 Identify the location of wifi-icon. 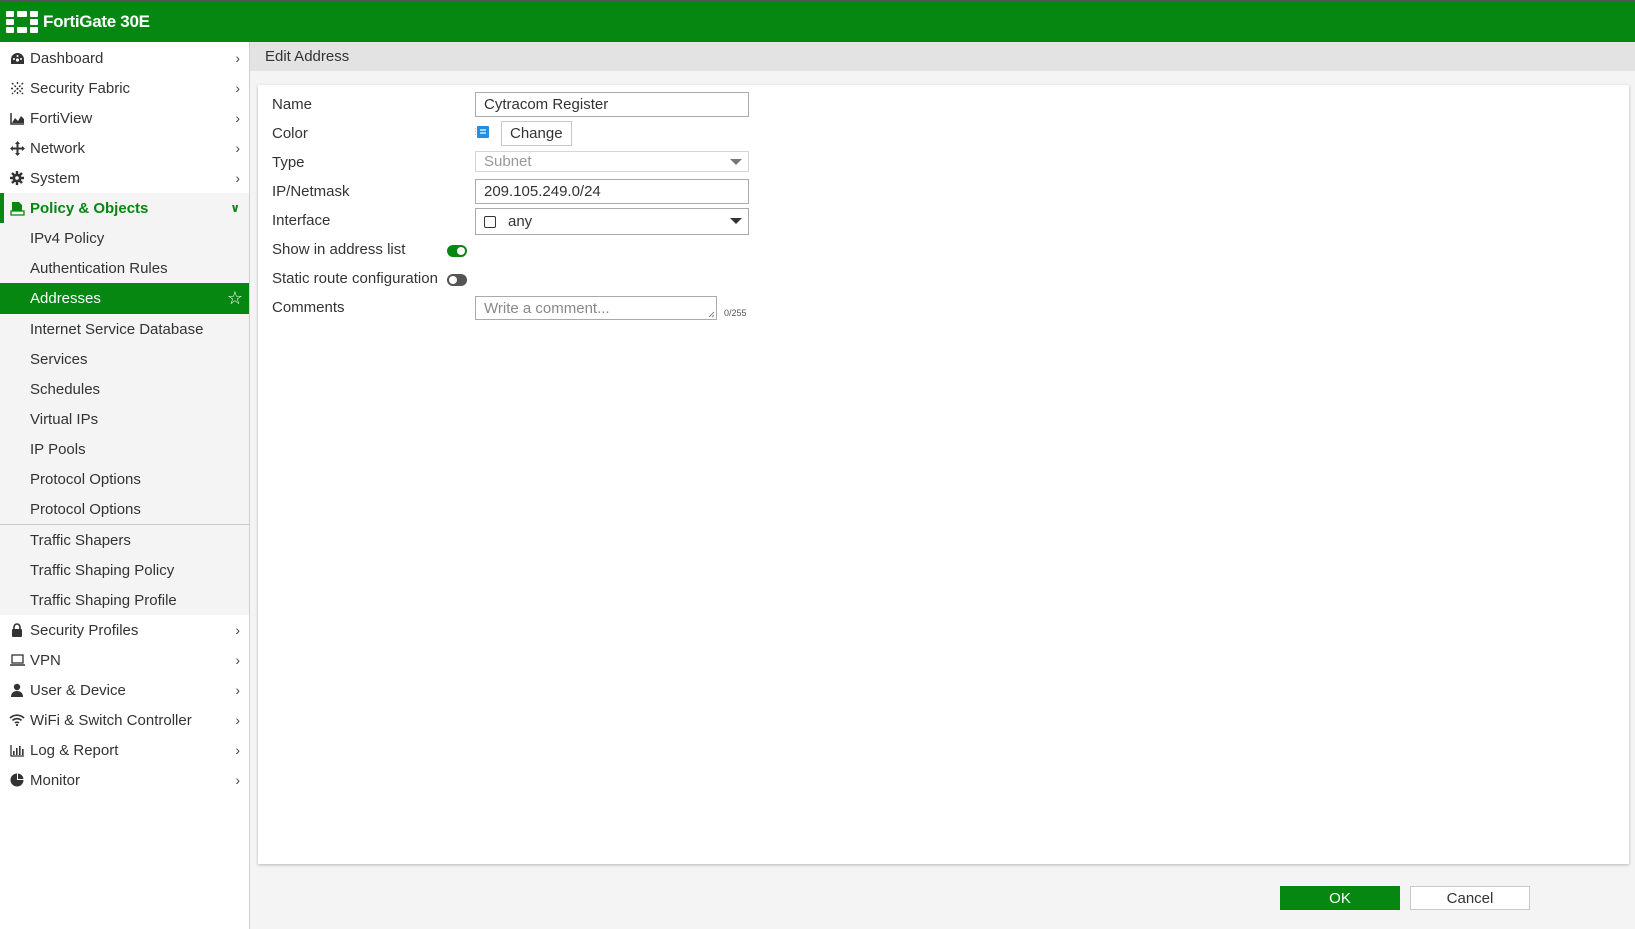
(17, 720).